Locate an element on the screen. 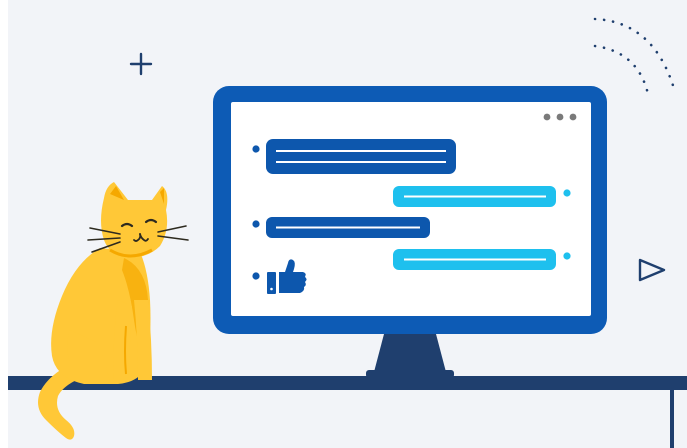  cat-illustration is located at coordinates (113, 311).